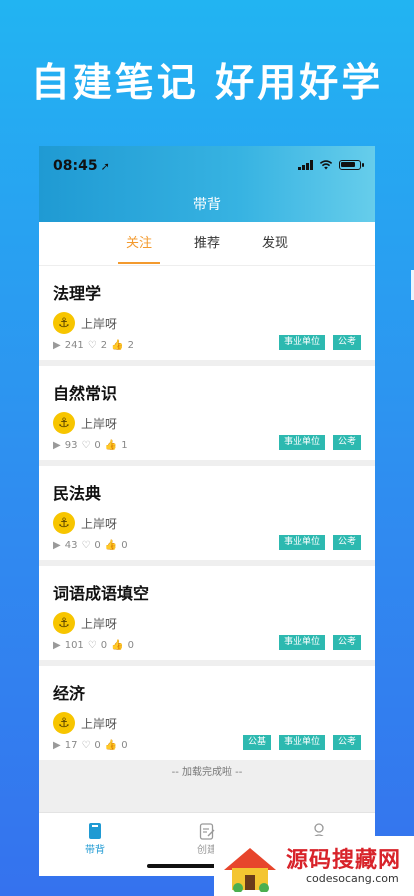  What do you see at coordinates (326, 165) in the screenshot?
I see `wifi-icon` at bounding box center [326, 165].